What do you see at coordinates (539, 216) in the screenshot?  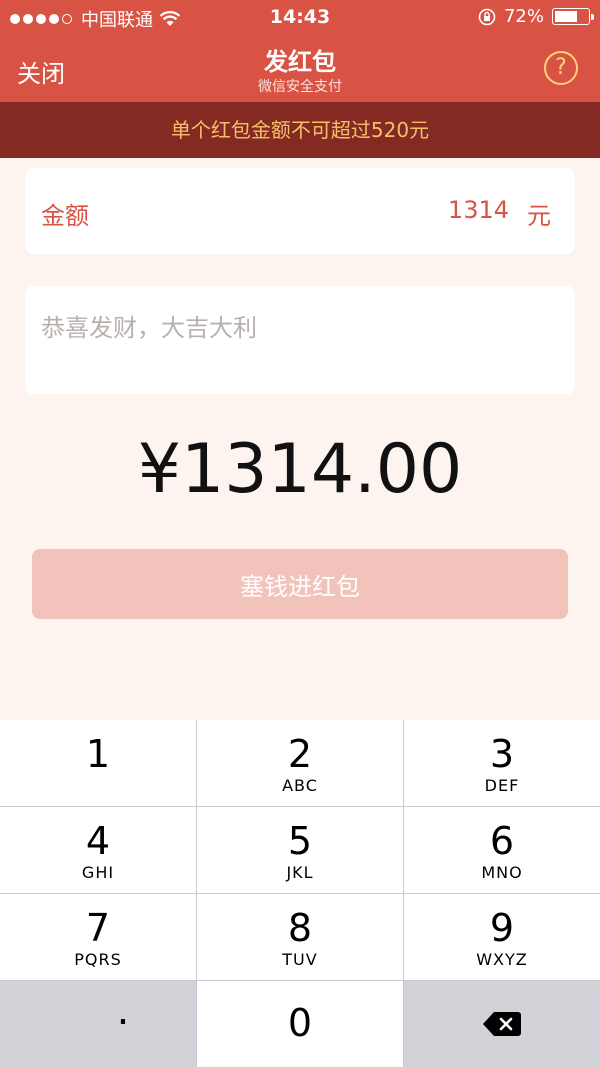 I see `amount-unit: 元` at bounding box center [539, 216].